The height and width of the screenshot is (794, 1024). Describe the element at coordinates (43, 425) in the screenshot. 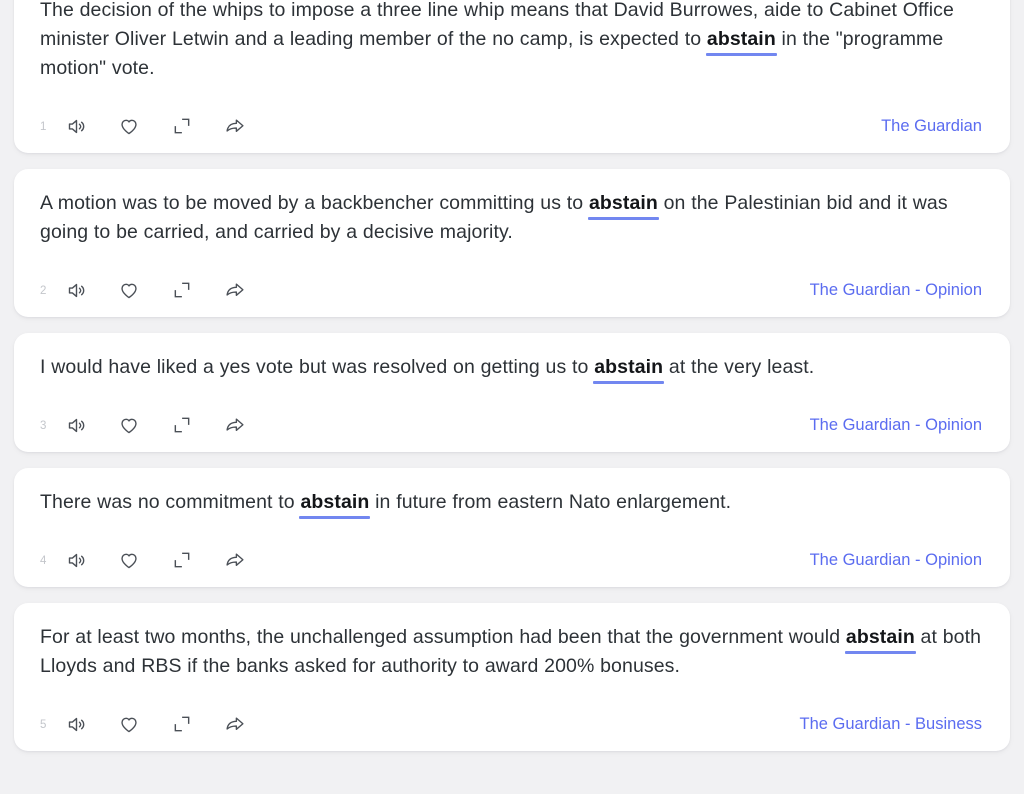

I see `result-index: 3` at that location.